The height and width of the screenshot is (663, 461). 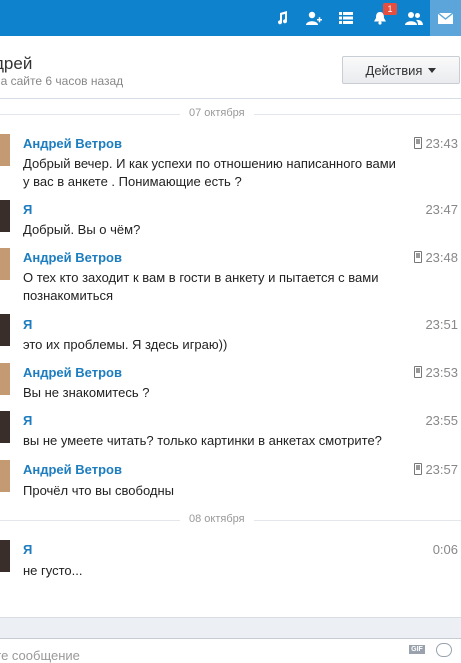 I want to click on notification-badge: 1, so click(x=390, y=9).